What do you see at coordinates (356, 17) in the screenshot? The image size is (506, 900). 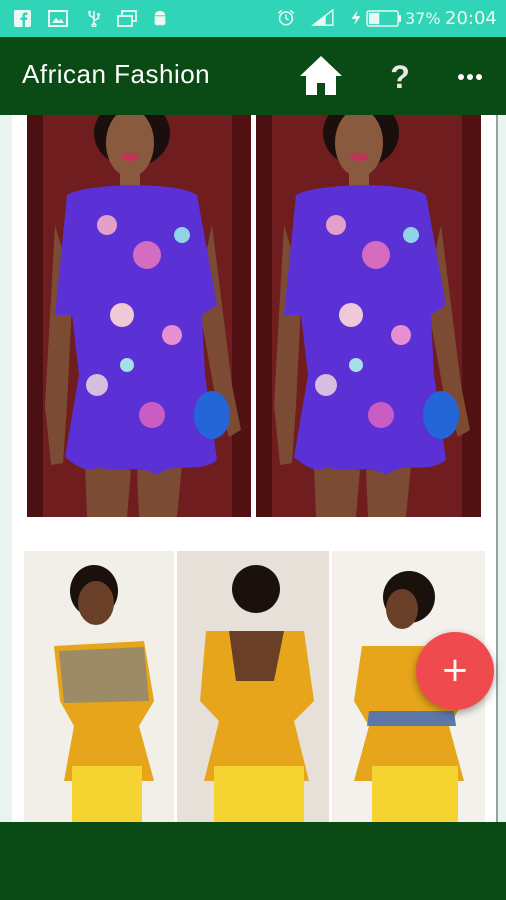 I see `charging-icon` at bounding box center [356, 17].